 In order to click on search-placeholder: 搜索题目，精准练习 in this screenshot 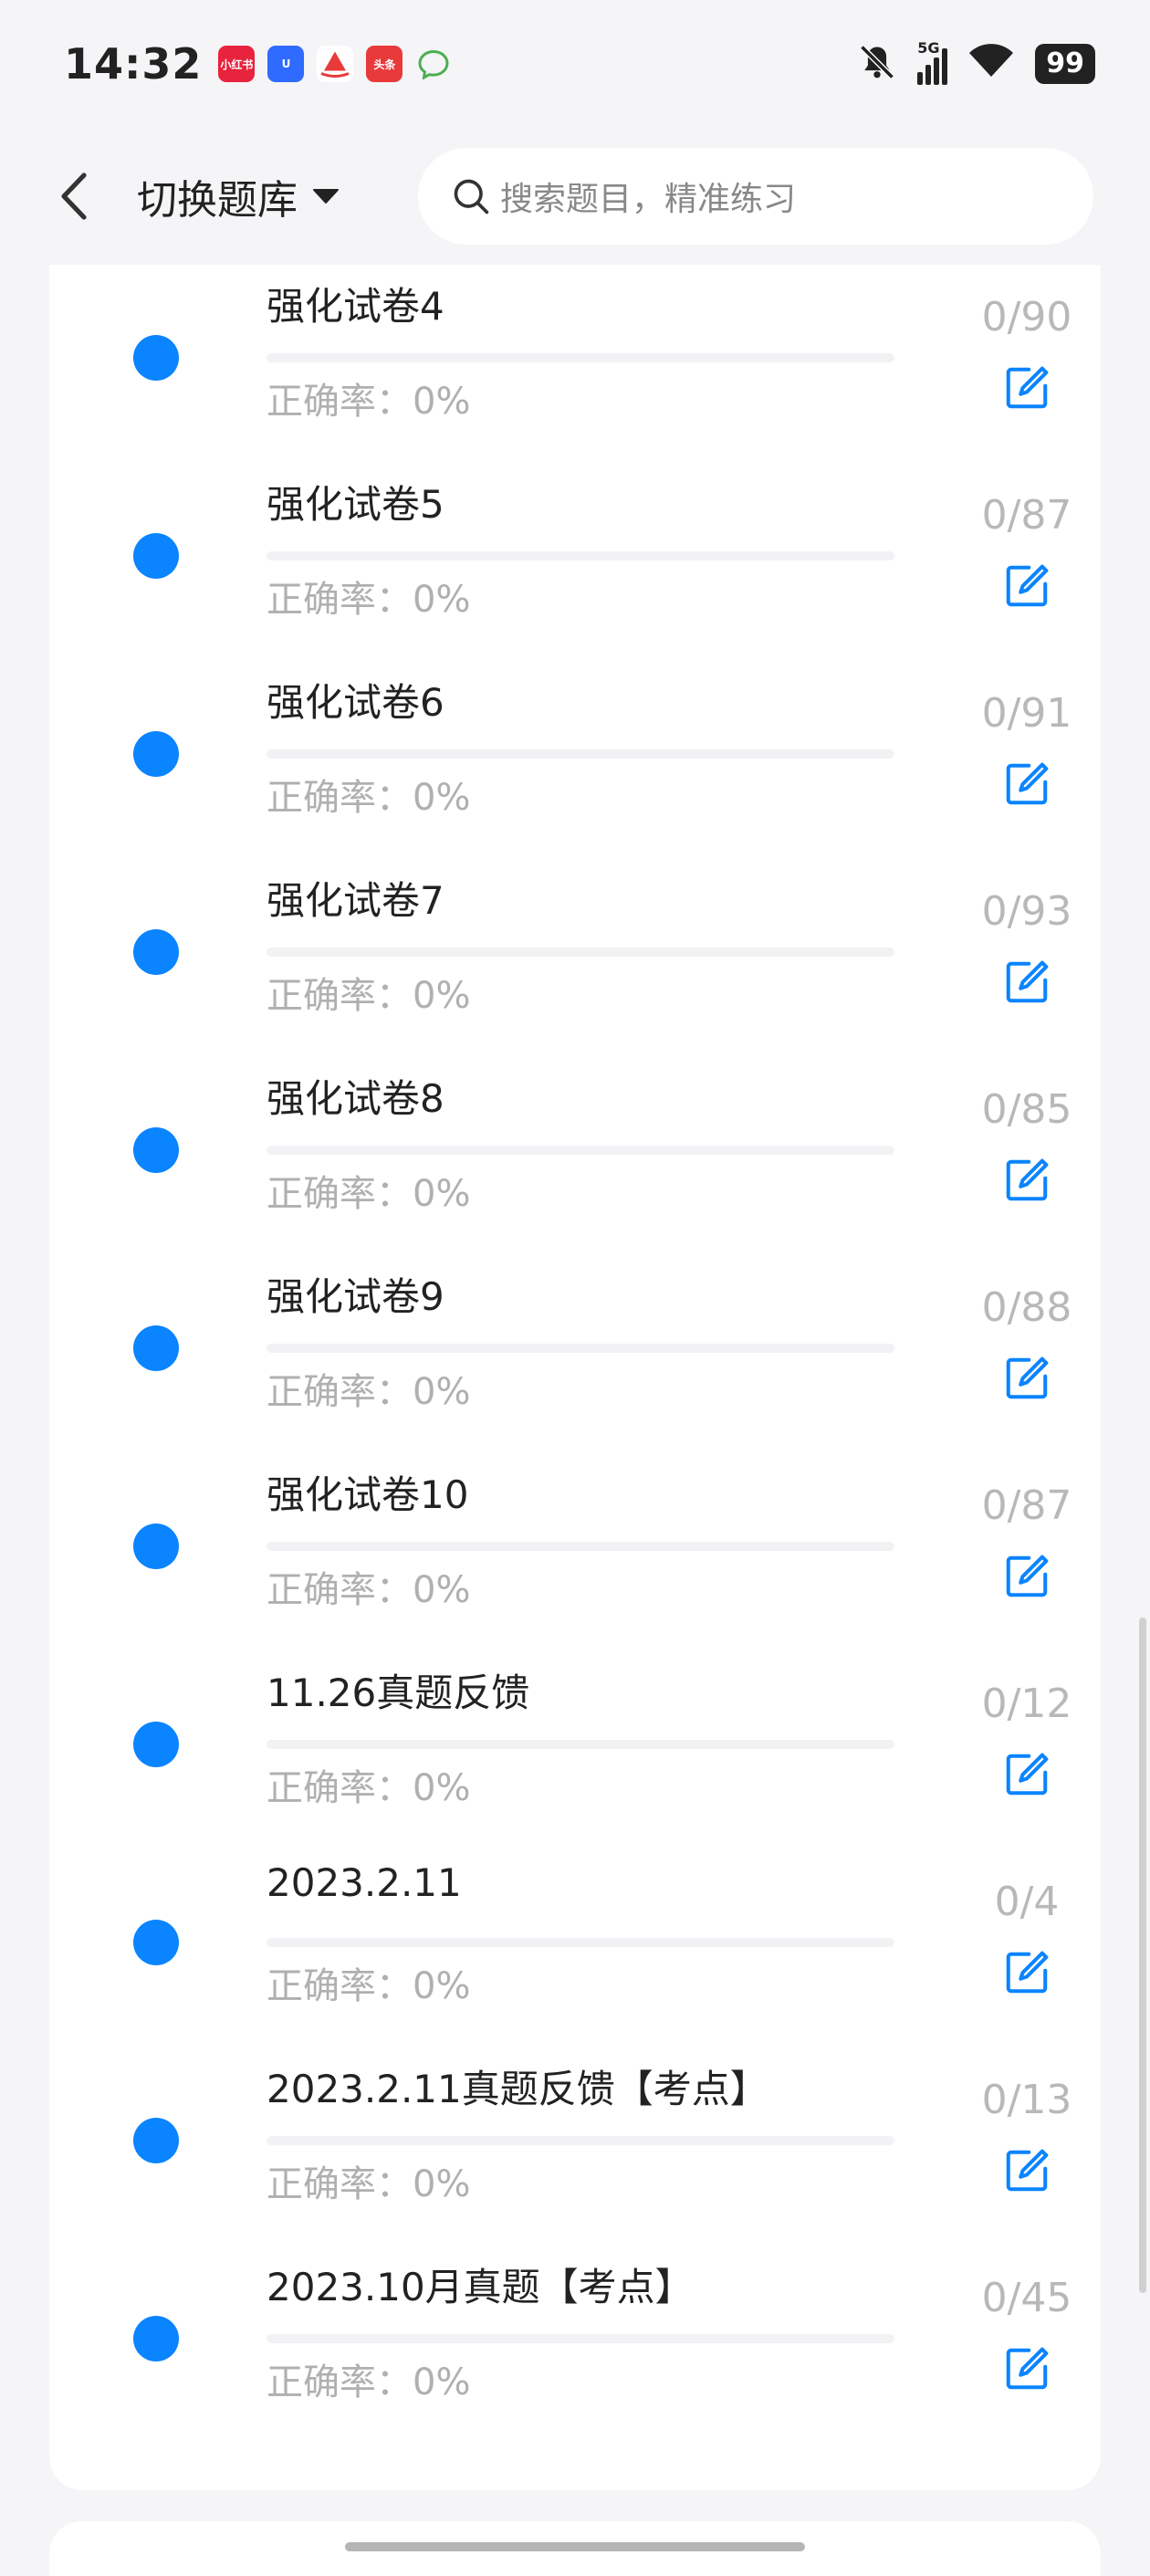, I will do `click(648, 200)`.